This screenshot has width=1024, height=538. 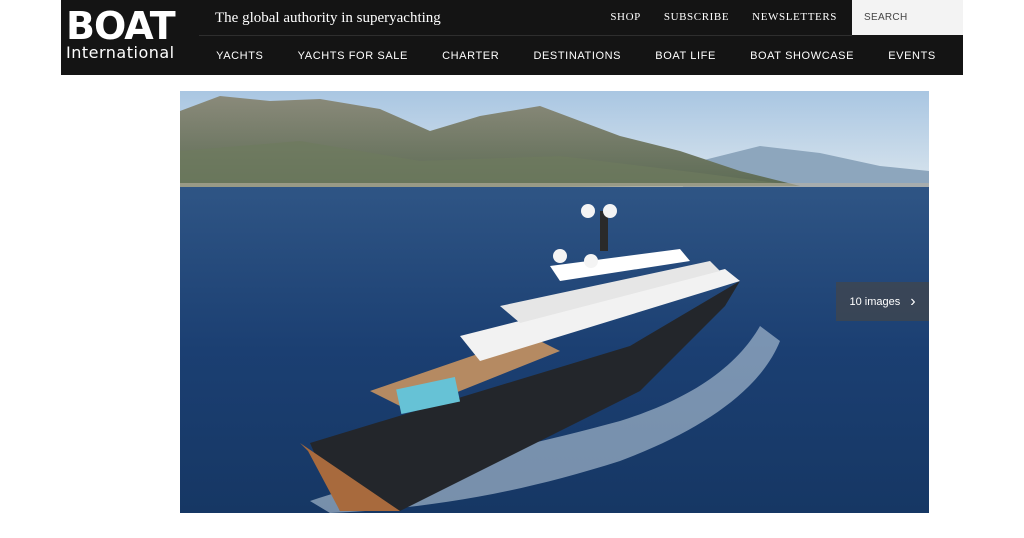 What do you see at coordinates (802, 56) in the screenshot?
I see `nav-boat-showcase: BOAT SHOWCASE` at bounding box center [802, 56].